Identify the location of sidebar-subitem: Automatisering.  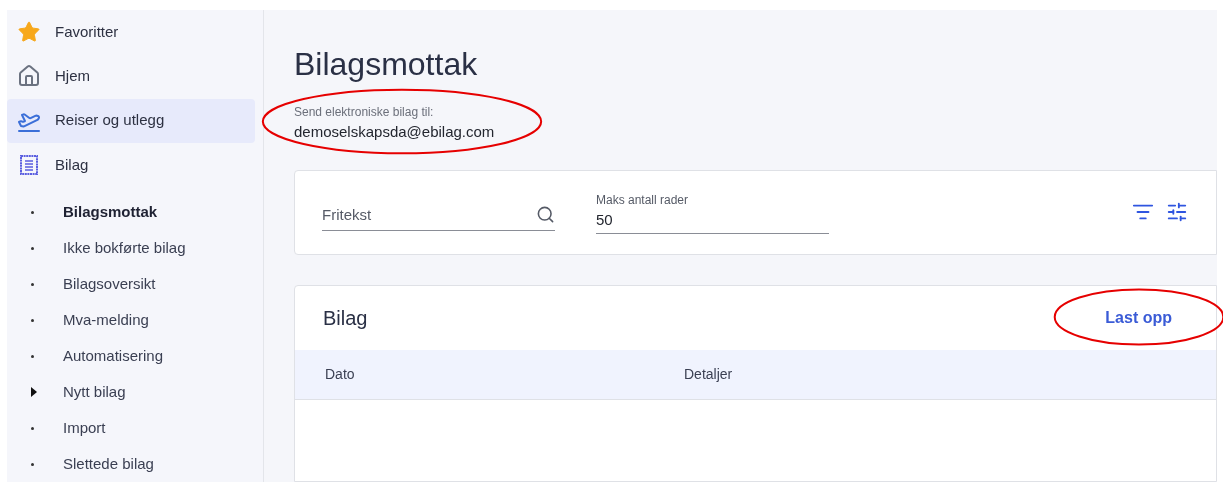
(131, 356).